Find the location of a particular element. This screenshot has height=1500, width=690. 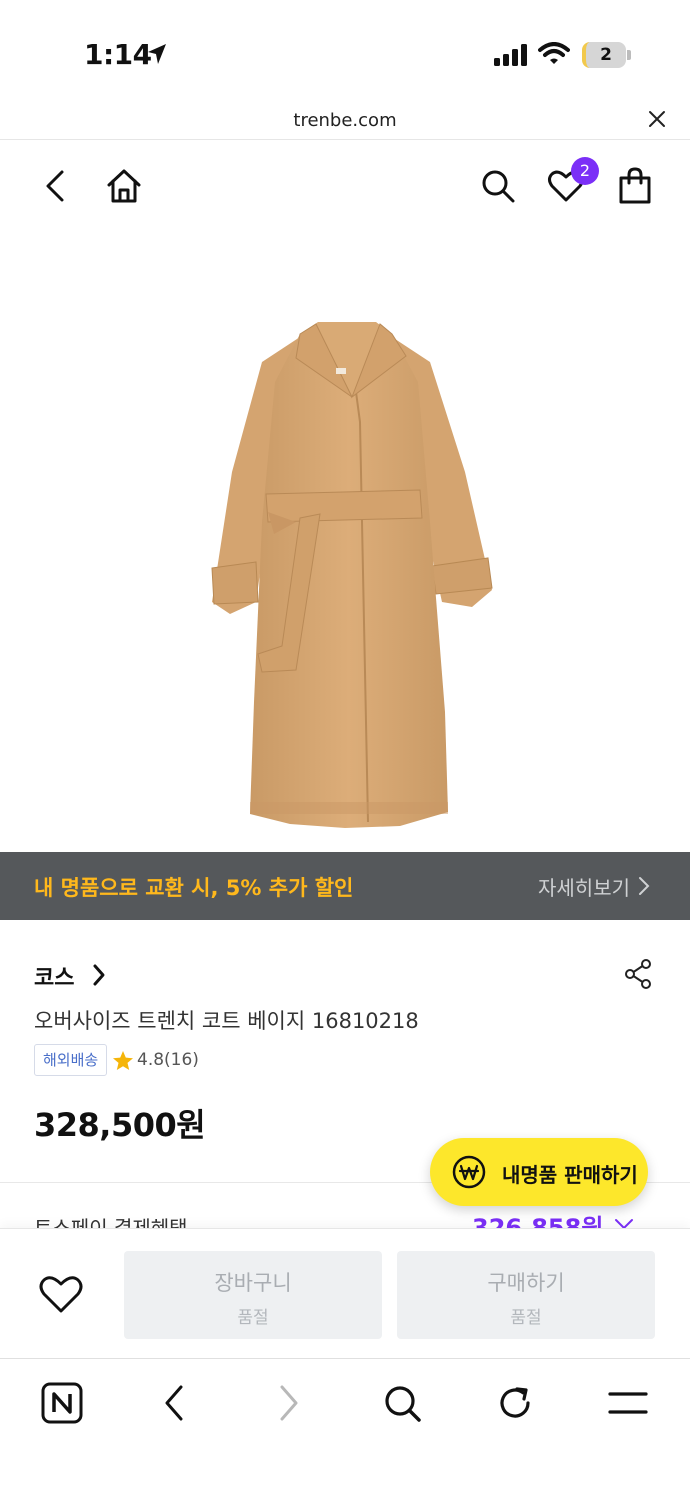

trench-coat-illustration is located at coordinates (352, 575).